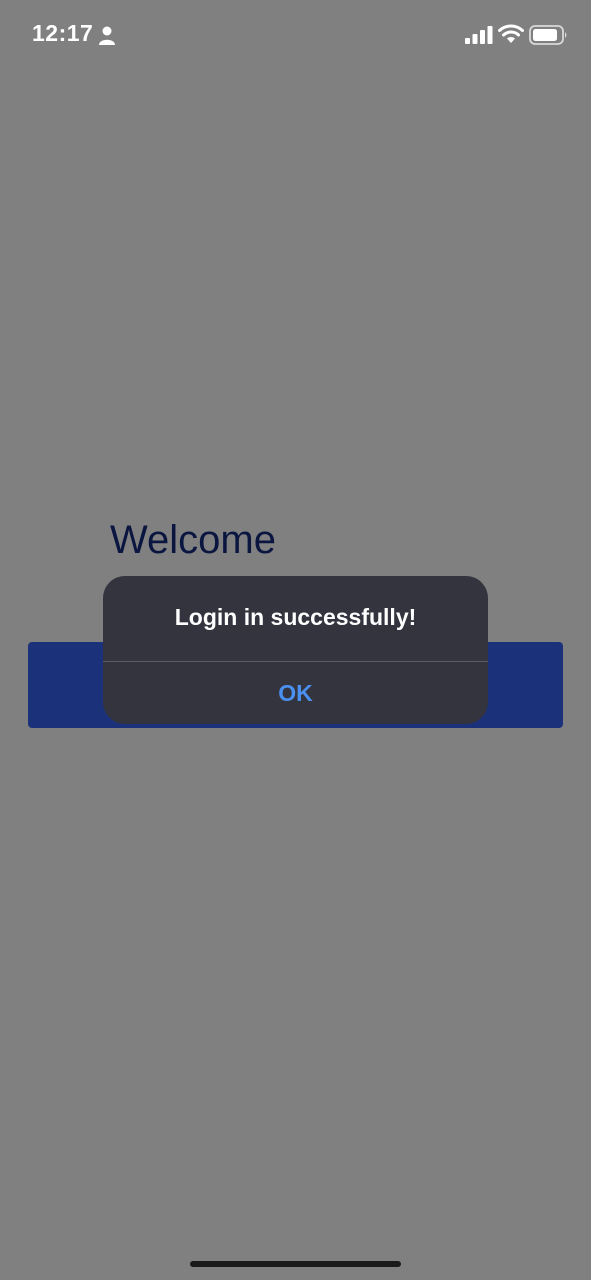 The width and height of the screenshot is (591, 1280). Describe the element at coordinates (295, 693) in the screenshot. I see `ok-button: OK` at that location.